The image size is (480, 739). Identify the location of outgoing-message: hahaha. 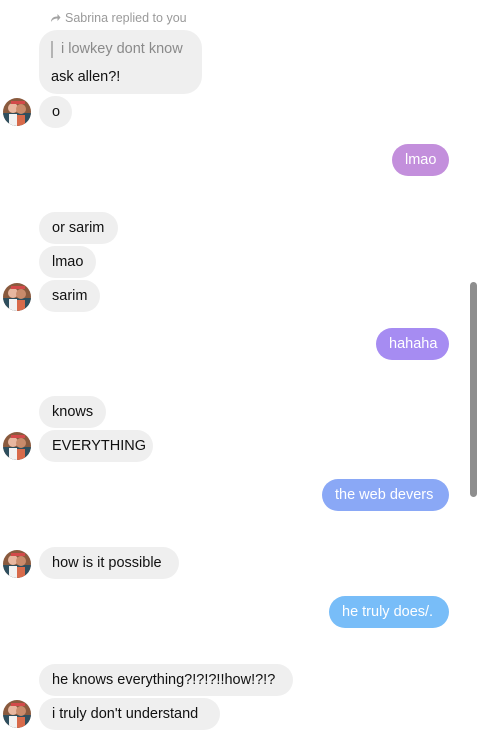
(412, 344).